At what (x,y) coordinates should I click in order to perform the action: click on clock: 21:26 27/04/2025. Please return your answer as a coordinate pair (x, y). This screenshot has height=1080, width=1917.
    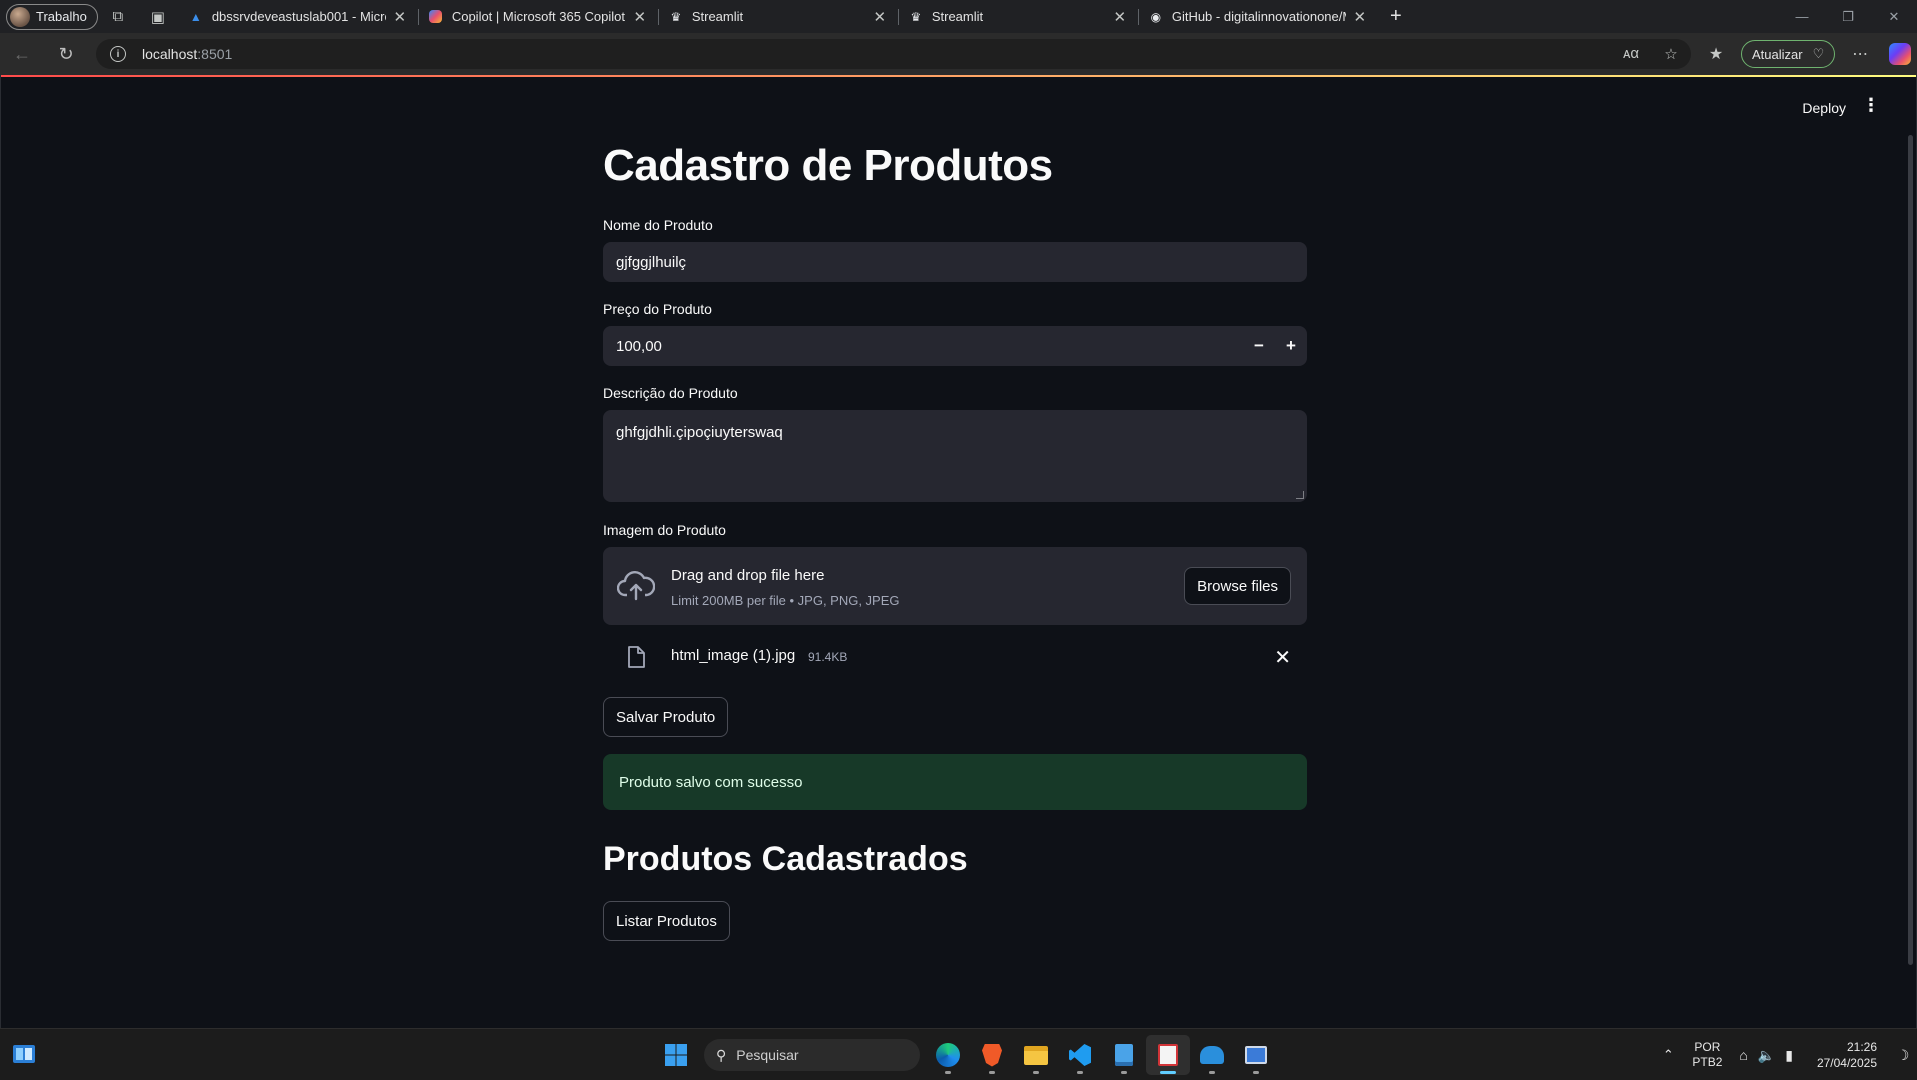
    Looking at the image, I should click on (1841, 1055).